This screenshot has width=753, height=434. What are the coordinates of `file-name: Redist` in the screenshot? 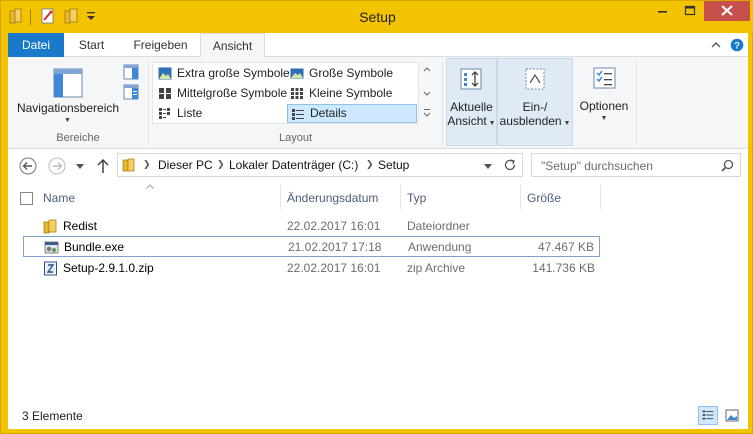 It's located at (80, 226).